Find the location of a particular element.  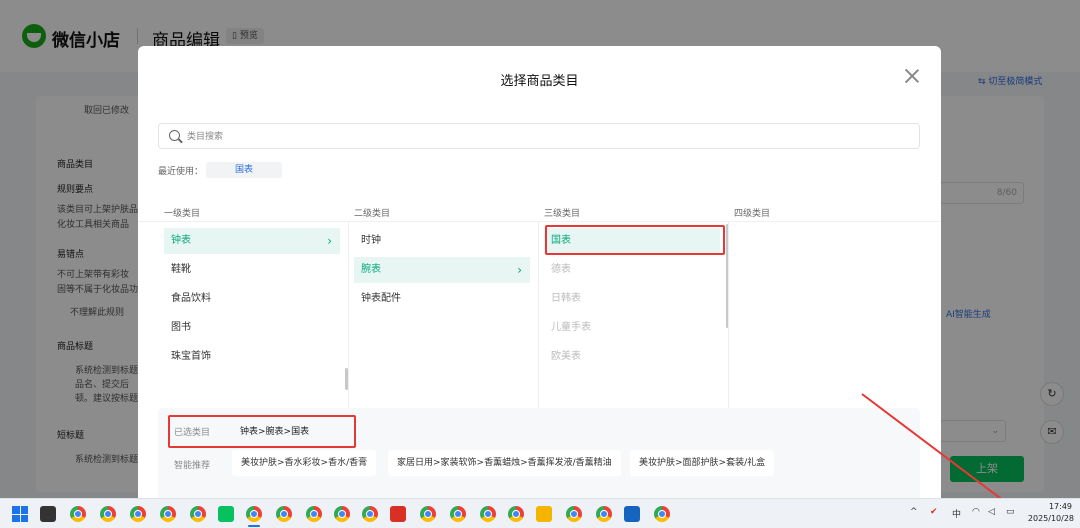

search-icon is located at coordinates (174, 135).